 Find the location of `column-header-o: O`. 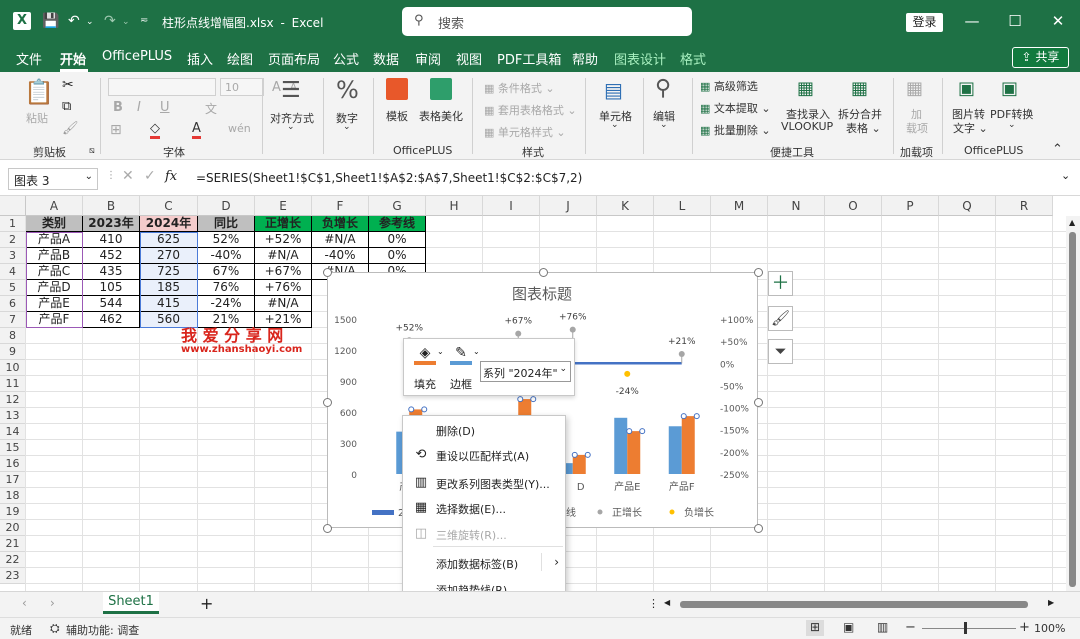

column-header-o: O is located at coordinates (853, 206).